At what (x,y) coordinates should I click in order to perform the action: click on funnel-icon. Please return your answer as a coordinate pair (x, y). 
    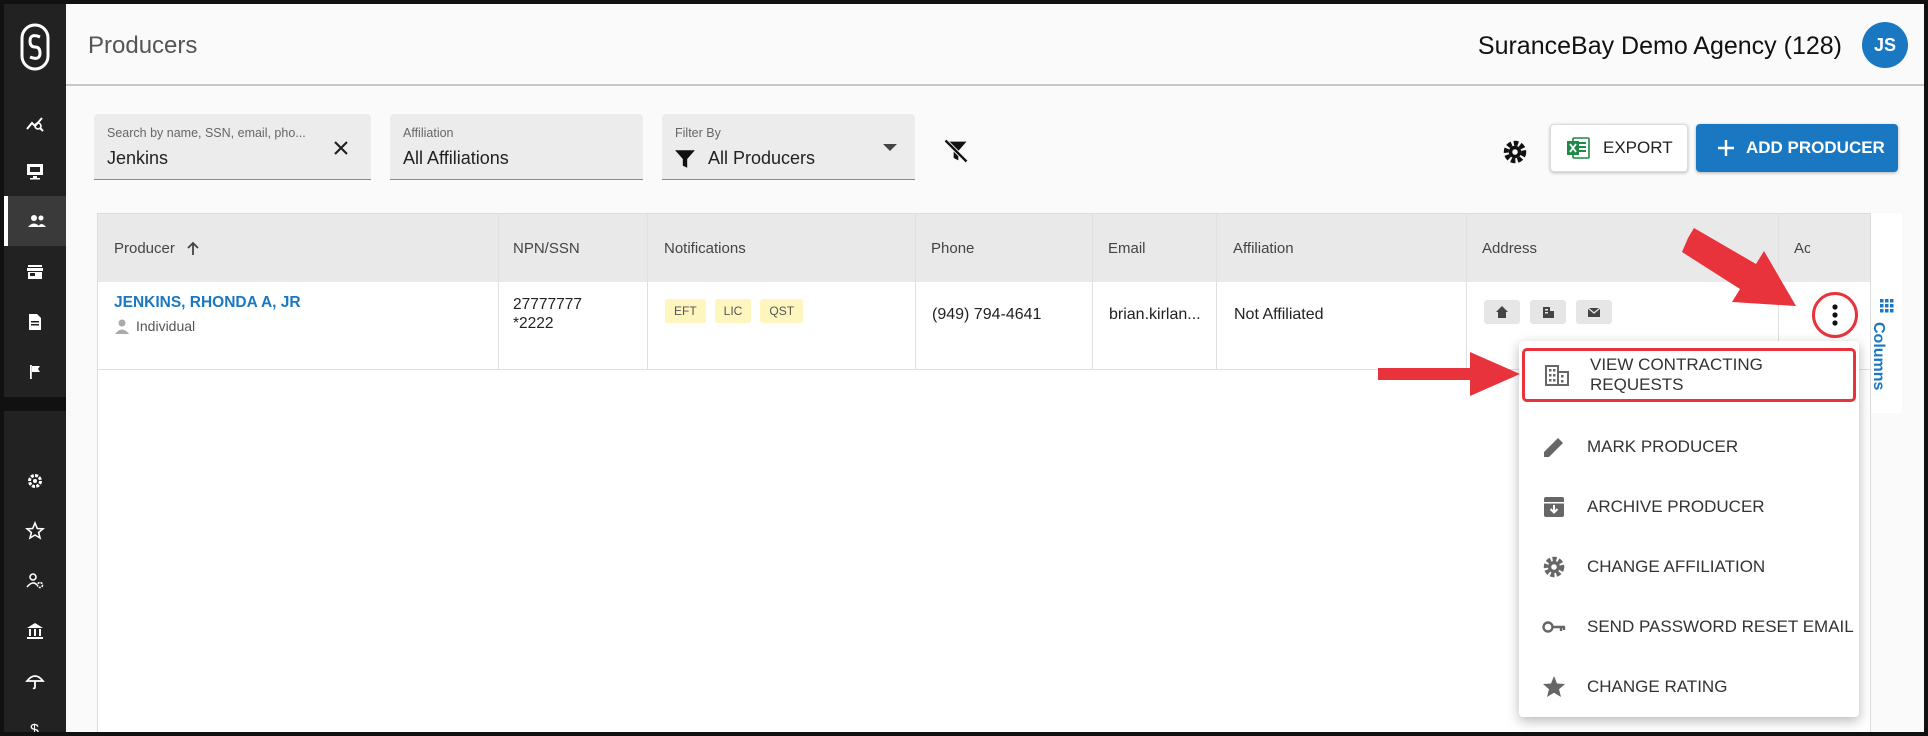
    Looking at the image, I should click on (685, 159).